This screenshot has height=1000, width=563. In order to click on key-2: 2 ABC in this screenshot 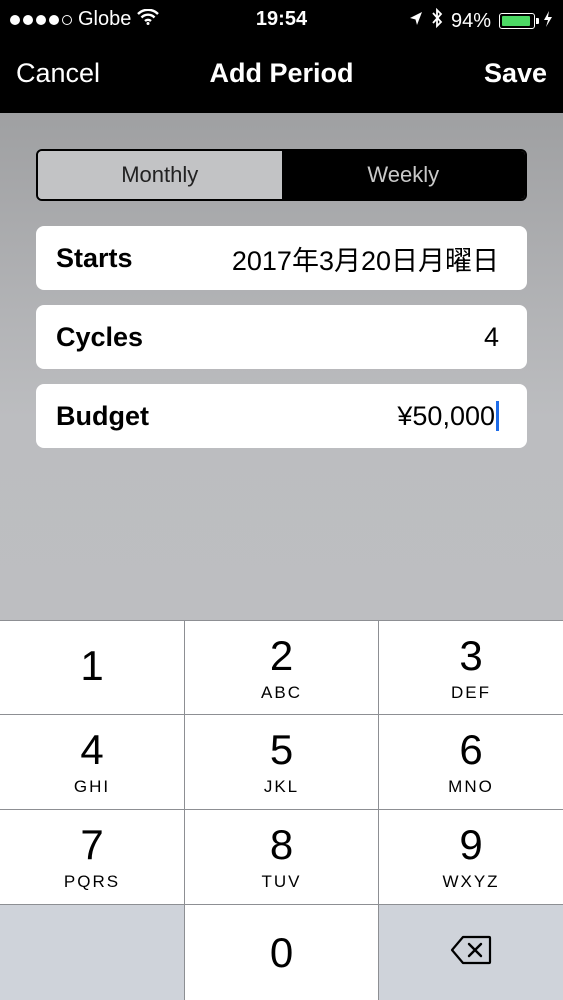, I will do `click(281, 667)`.